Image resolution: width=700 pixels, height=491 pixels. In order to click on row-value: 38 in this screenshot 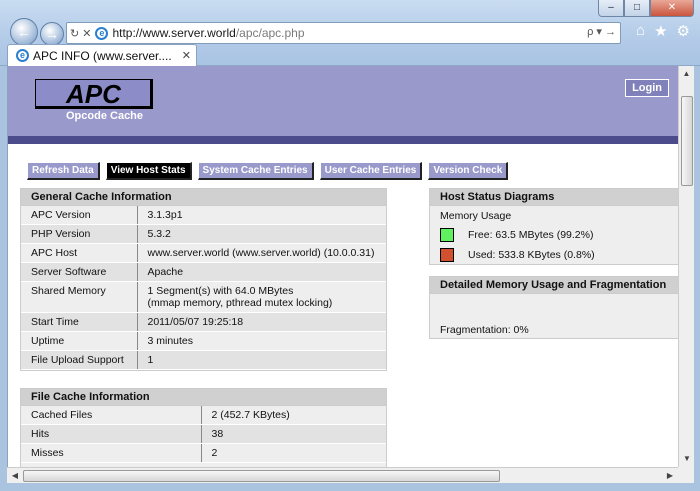, I will do `click(293, 434)`.